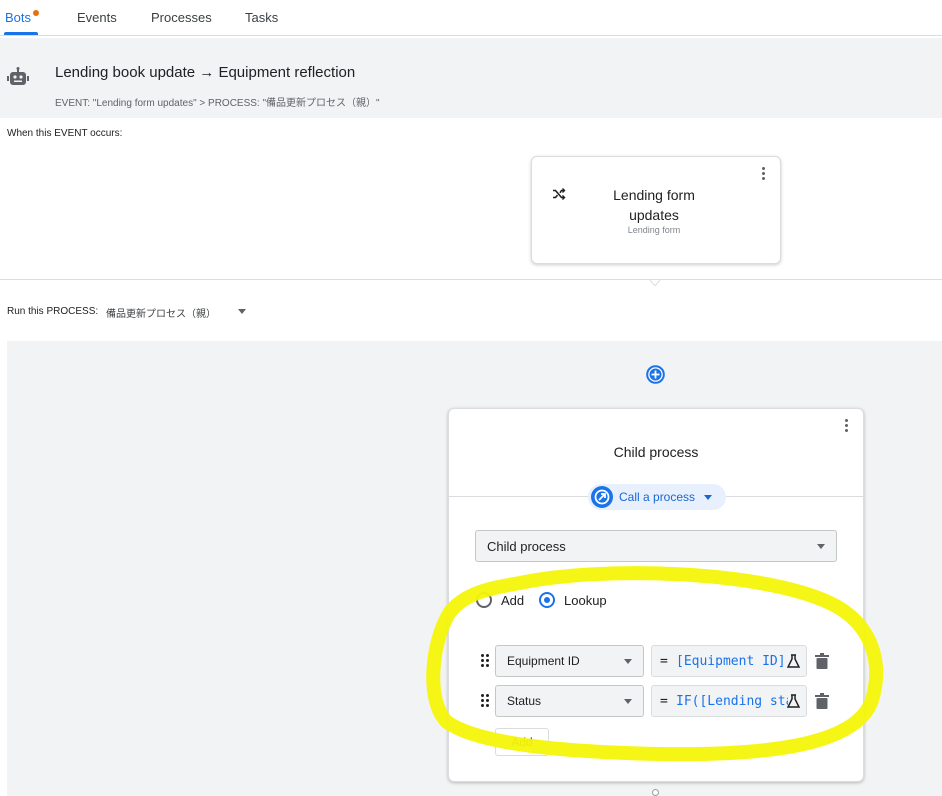  What do you see at coordinates (655, 792) in the screenshot?
I see `connector-circle` at bounding box center [655, 792].